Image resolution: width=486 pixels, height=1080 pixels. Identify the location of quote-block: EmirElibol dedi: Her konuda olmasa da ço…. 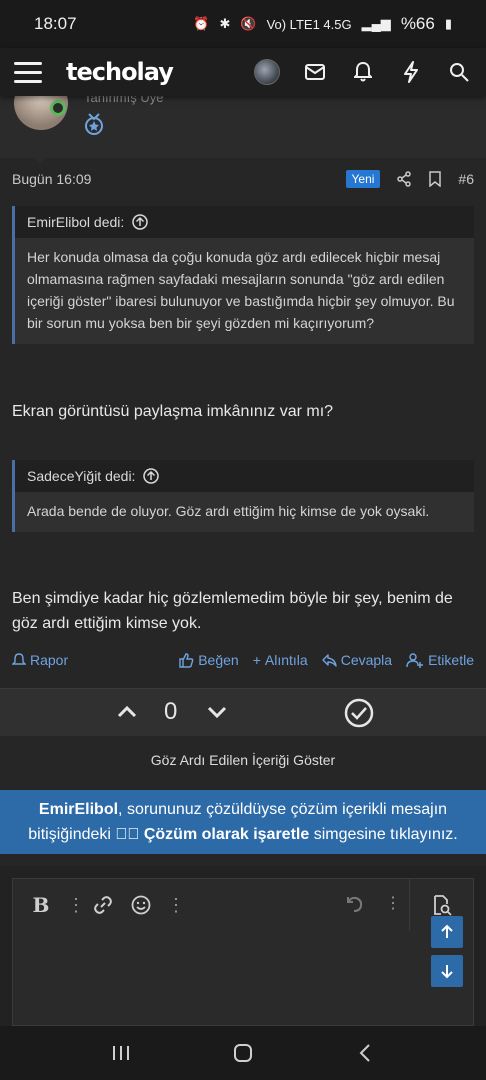
(243, 275).